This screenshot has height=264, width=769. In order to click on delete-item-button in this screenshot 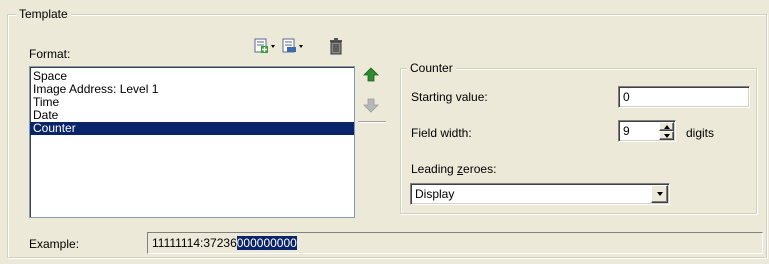, I will do `click(336, 46)`.